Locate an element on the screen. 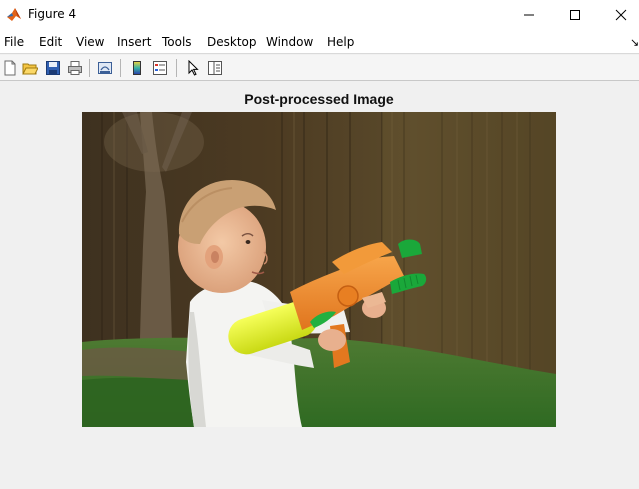  menu-view: View is located at coordinates (90, 42).